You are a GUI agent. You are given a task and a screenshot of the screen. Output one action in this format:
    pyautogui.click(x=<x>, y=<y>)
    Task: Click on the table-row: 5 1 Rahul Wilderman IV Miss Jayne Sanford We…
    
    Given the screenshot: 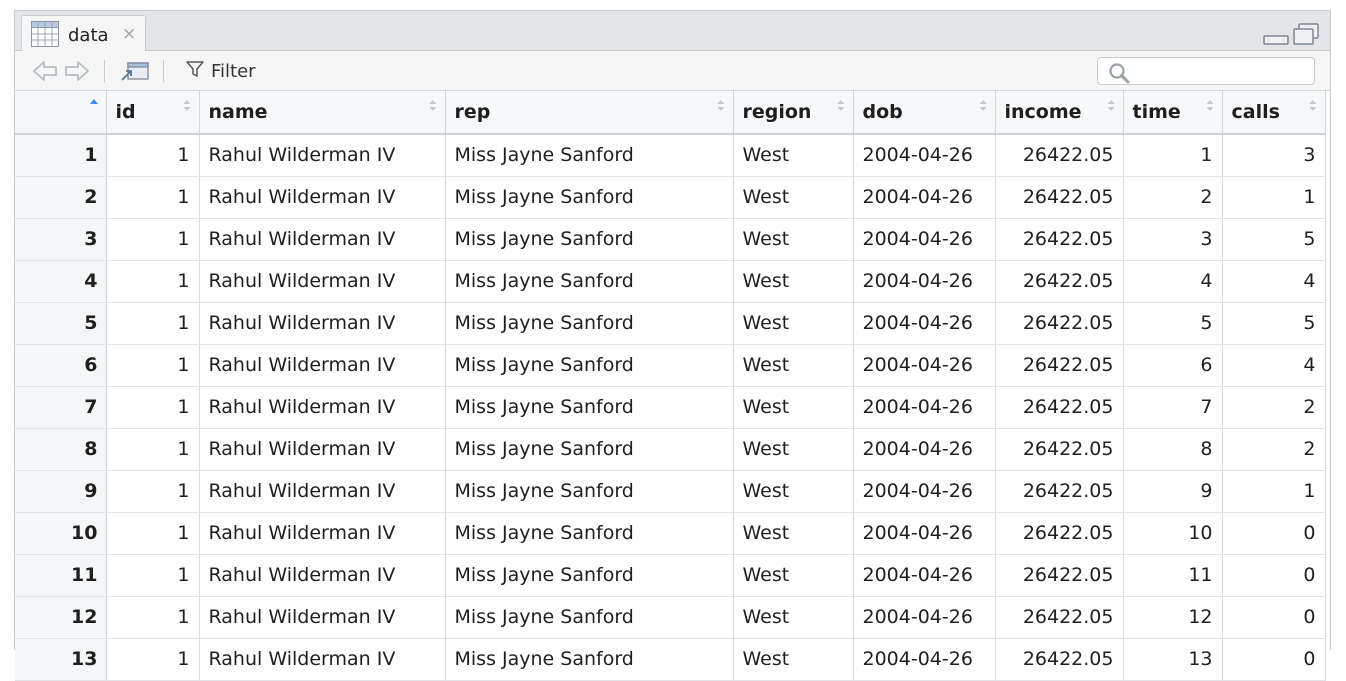 What is the action you would take?
    pyautogui.click(x=670, y=323)
    